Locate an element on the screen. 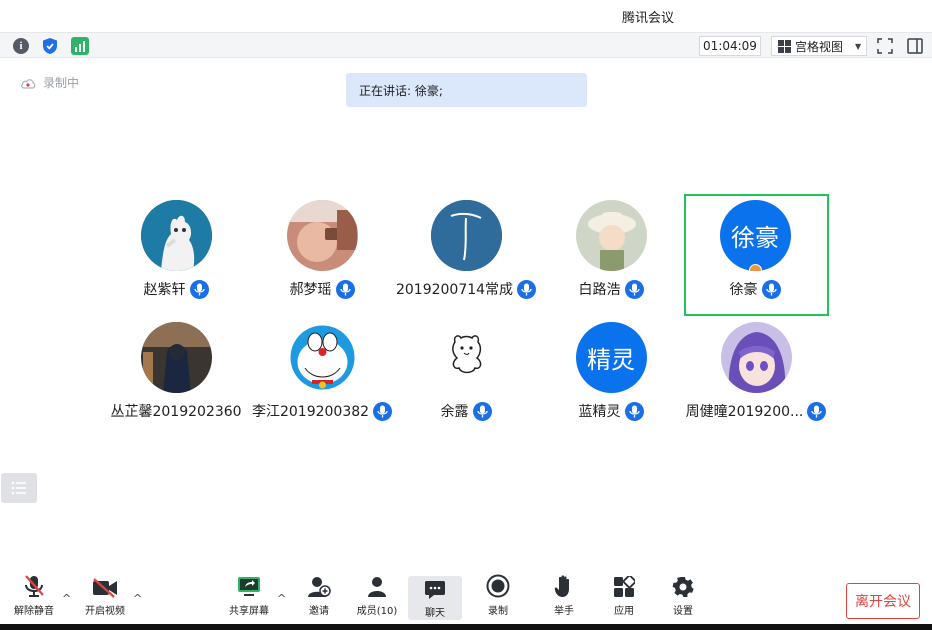  invite-label: 邀请 is located at coordinates (319, 611).